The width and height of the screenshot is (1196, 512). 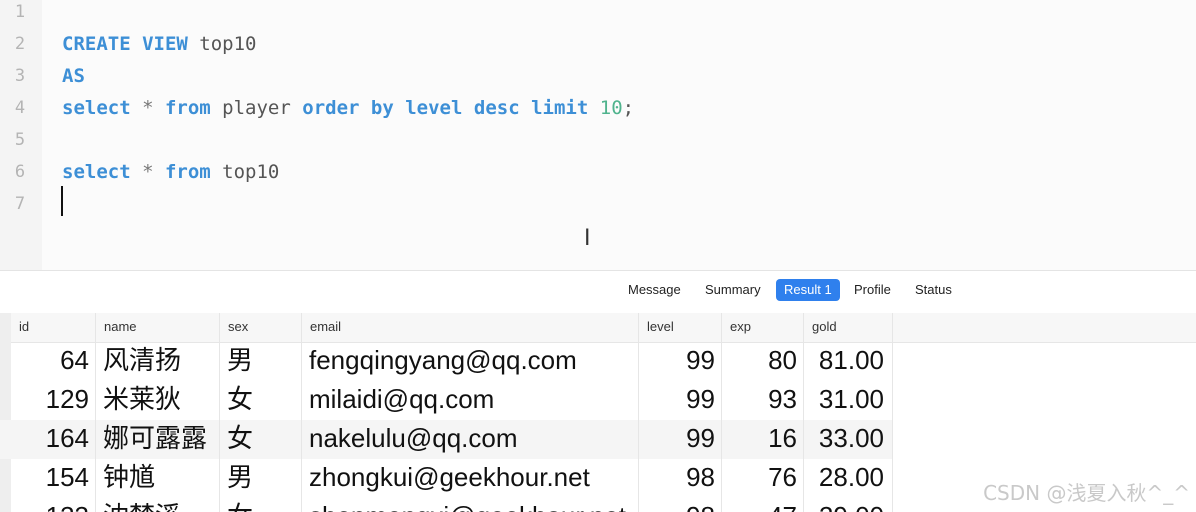 I want to click on sql-keyword: AS, so click(x=73, y=76).